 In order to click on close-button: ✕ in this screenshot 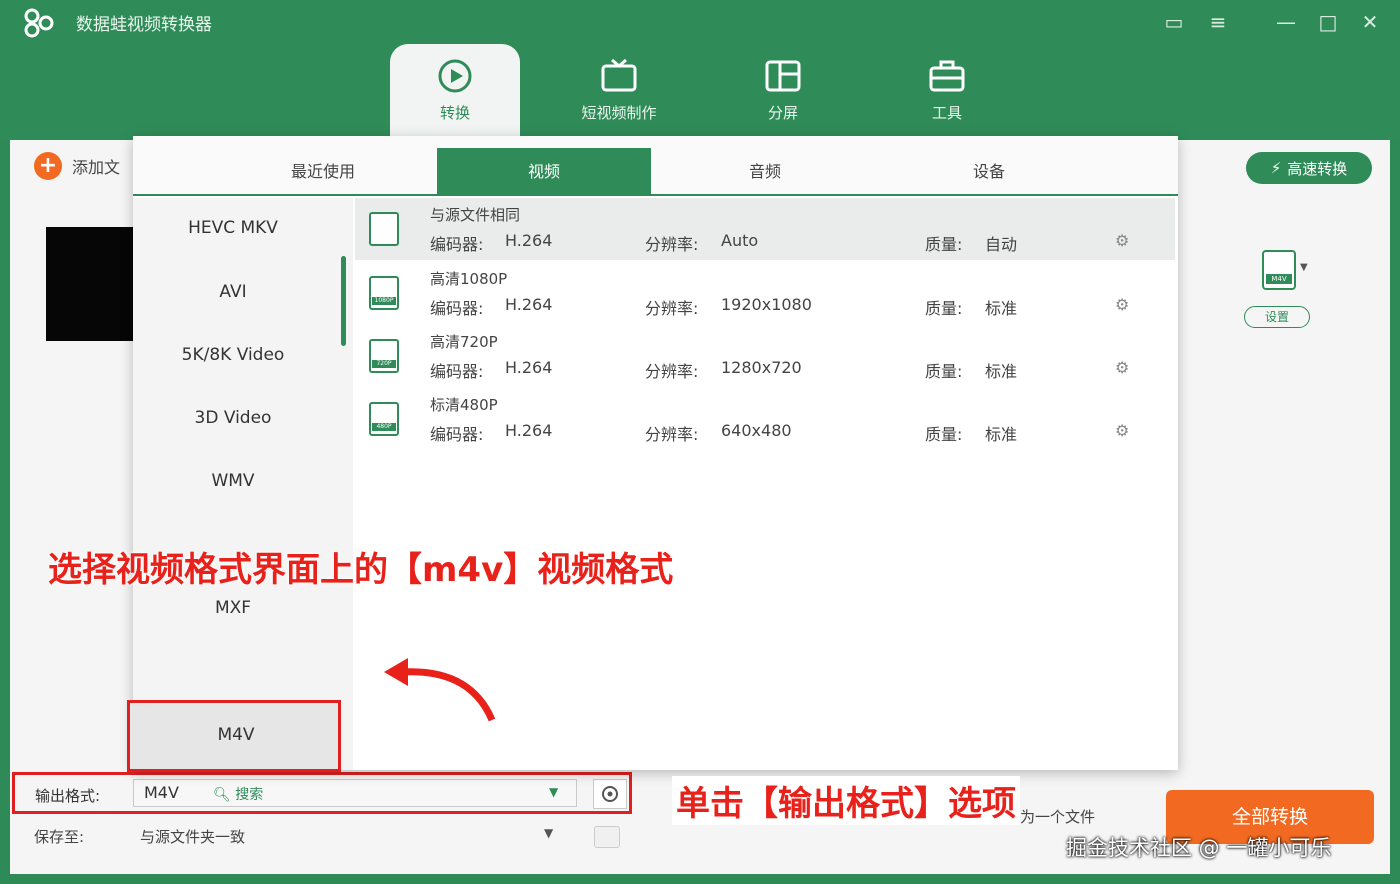, I will do `click(1370, 22)`.